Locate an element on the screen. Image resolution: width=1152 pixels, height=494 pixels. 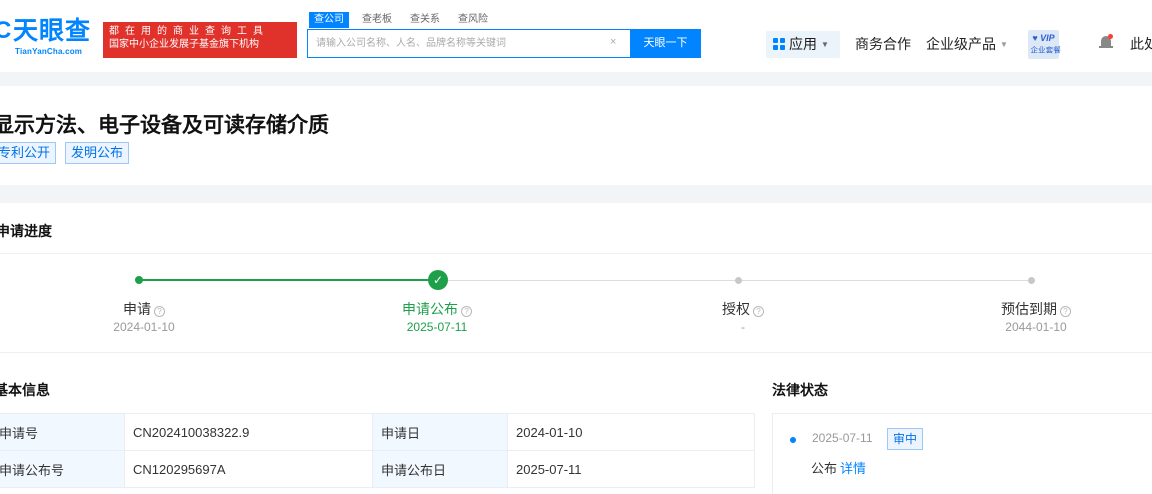
details-link: 详情 is located at coordinates (853, 468).